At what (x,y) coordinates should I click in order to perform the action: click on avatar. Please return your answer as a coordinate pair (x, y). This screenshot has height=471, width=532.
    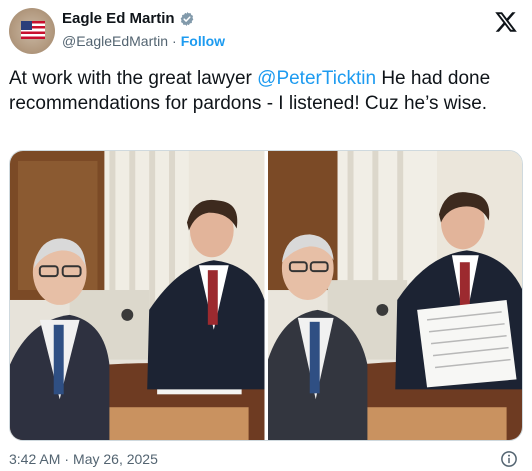
    Looking at the image, I should click on (32, 31).